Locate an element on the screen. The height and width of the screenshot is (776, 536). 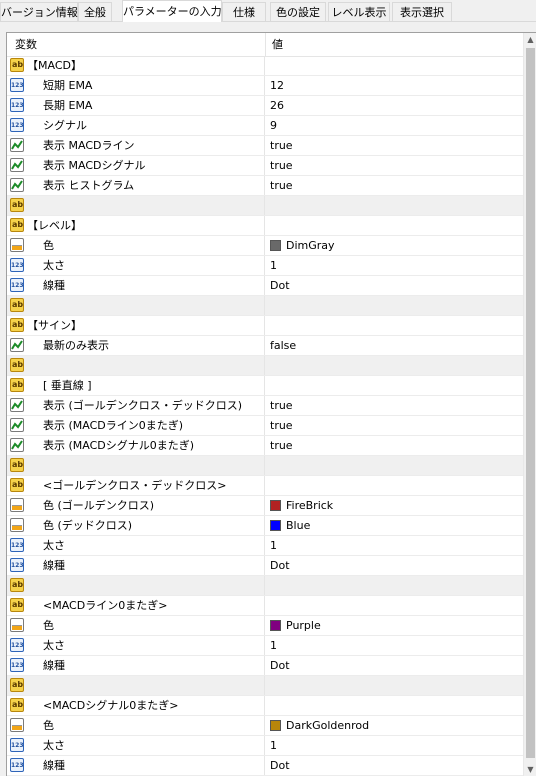
parameter-row: ab 【レベル】 is located at coordinates (265, 226).